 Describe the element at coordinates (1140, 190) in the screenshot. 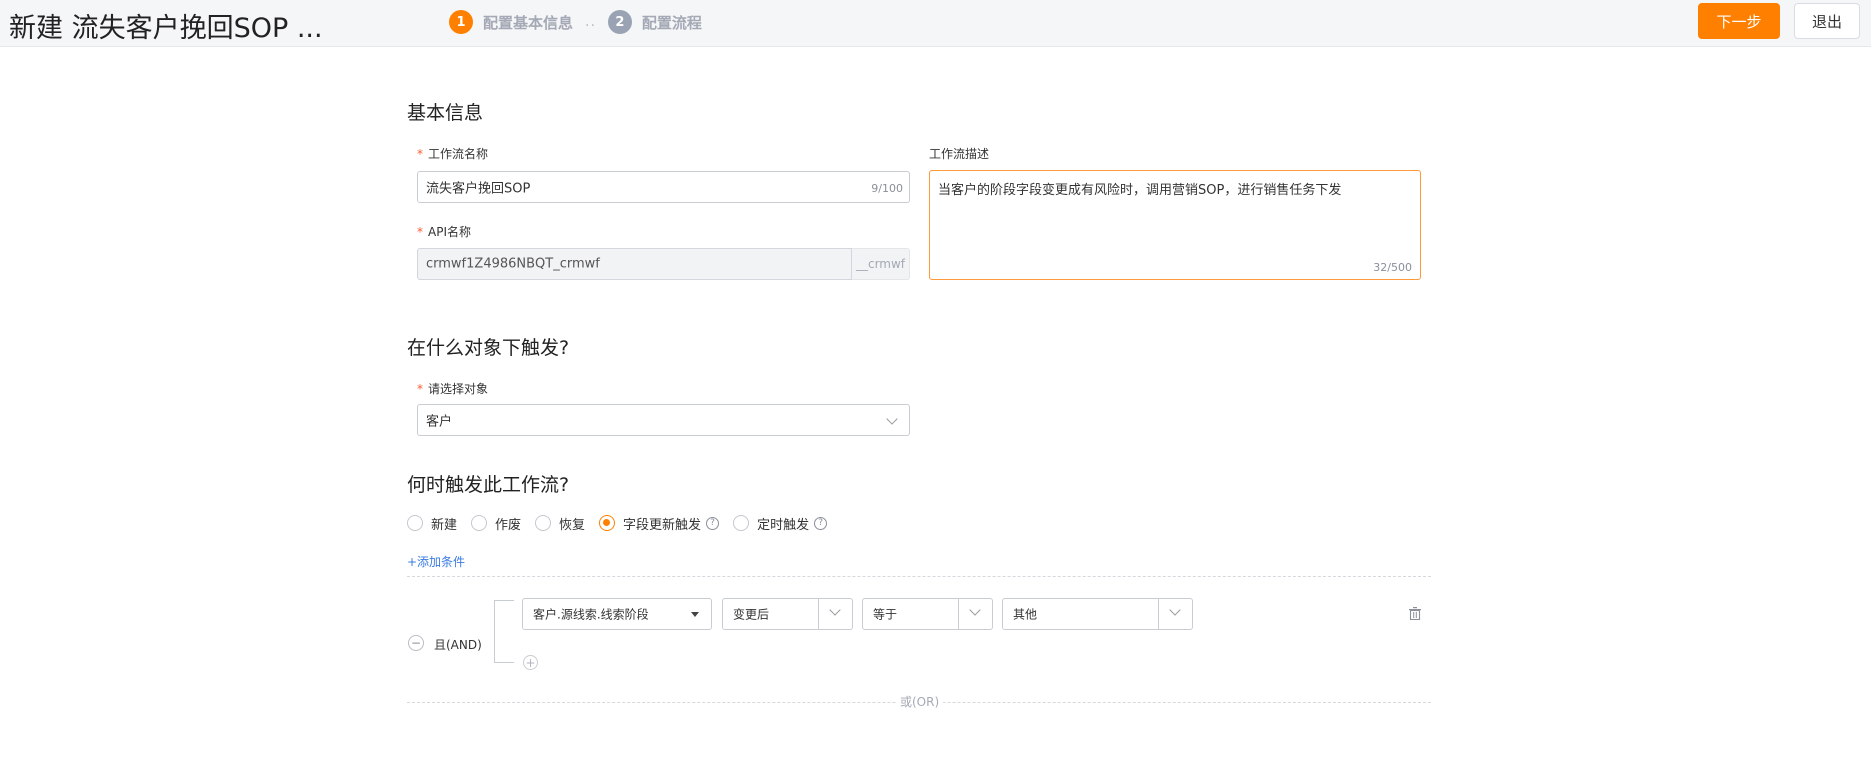

I see `workflow-desc-value: 当客户的阶段字段变更成有风险时，调用营销SOP，进行销售任务下发` at that location.